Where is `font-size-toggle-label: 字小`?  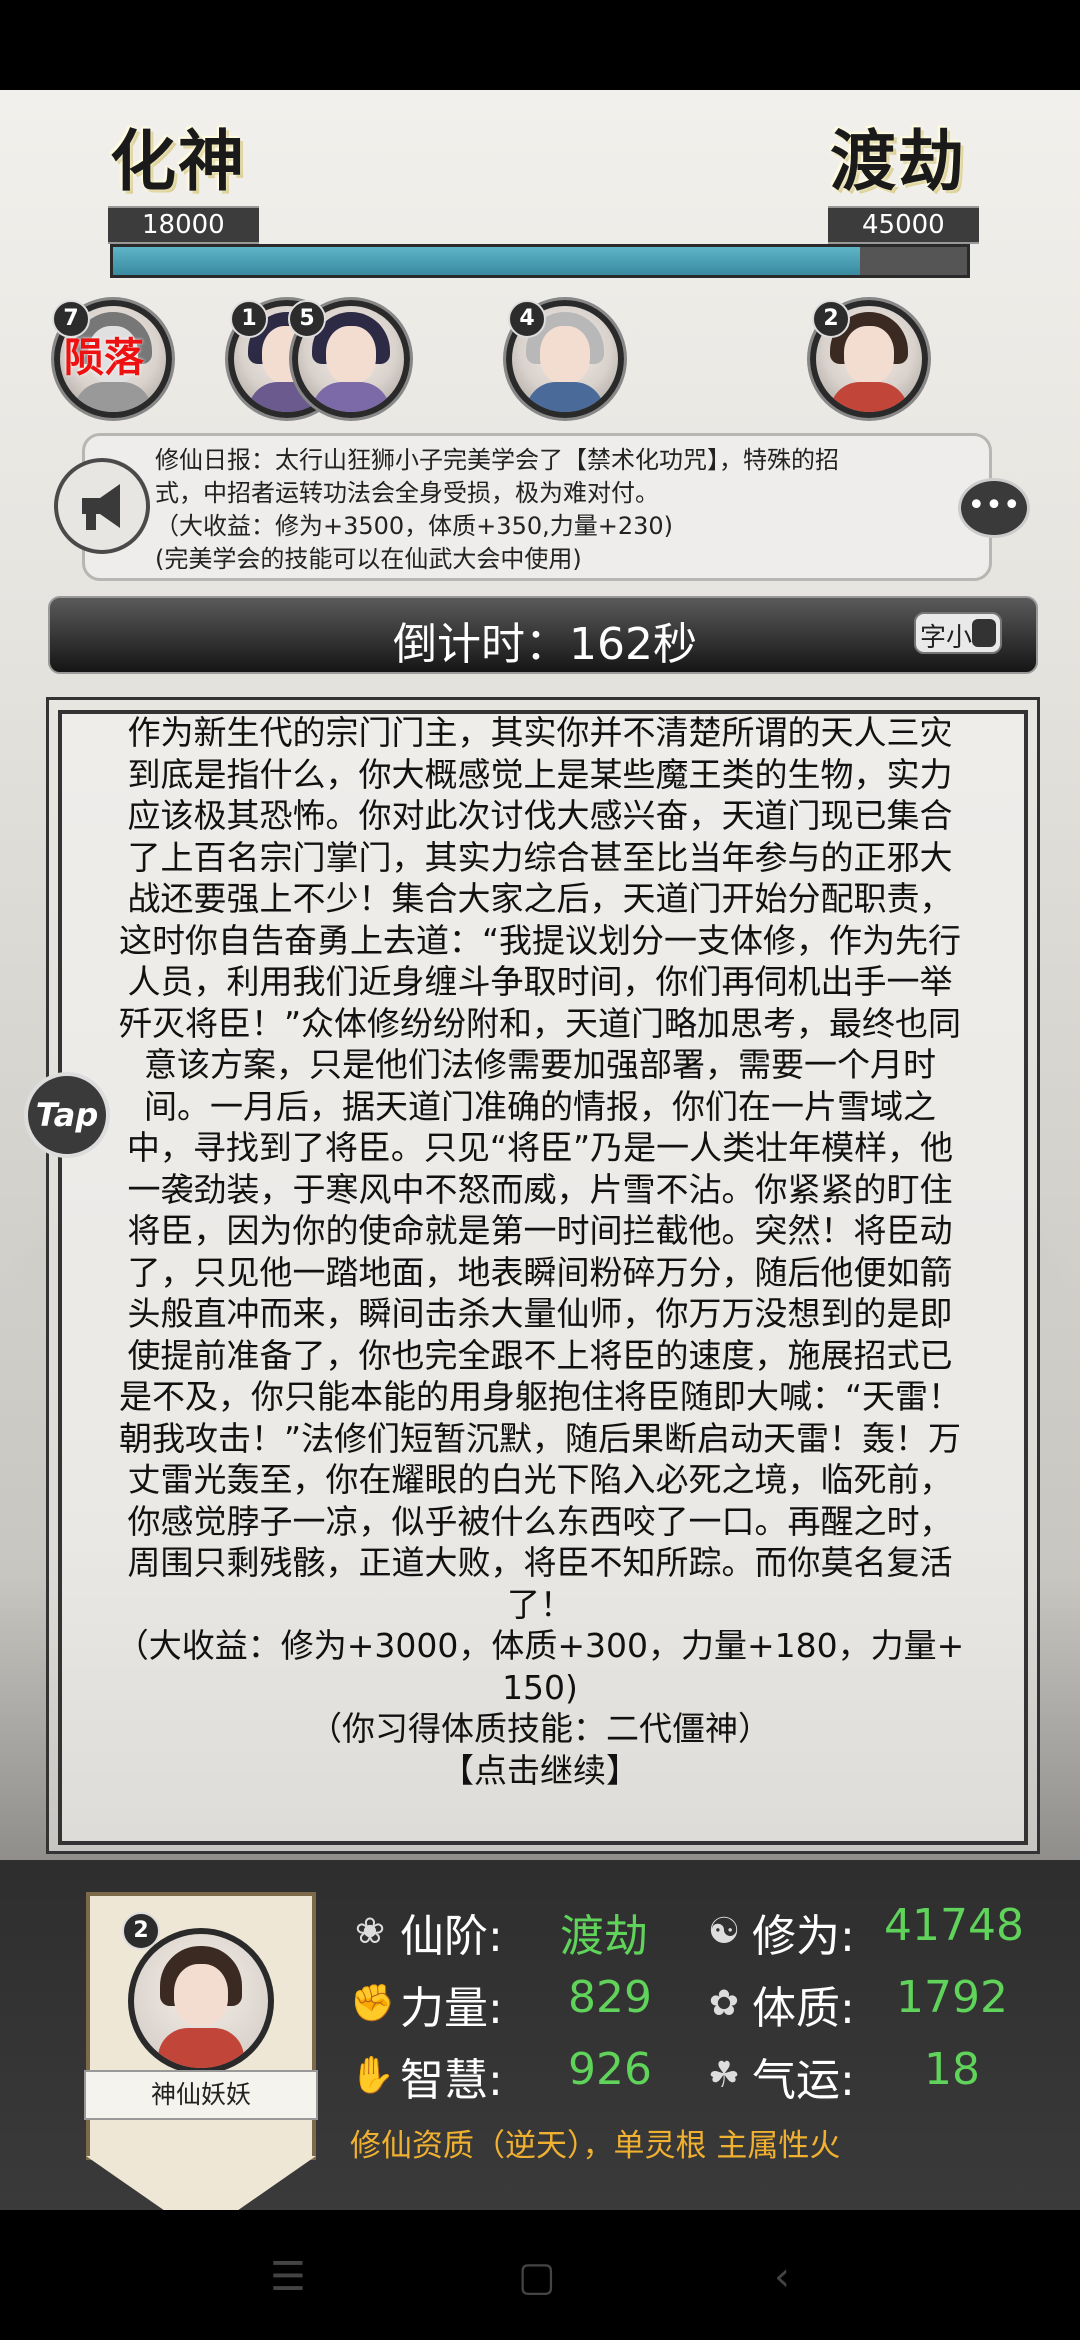 font-size-toggle-label: 字小 is located at coordinates (946, 638).